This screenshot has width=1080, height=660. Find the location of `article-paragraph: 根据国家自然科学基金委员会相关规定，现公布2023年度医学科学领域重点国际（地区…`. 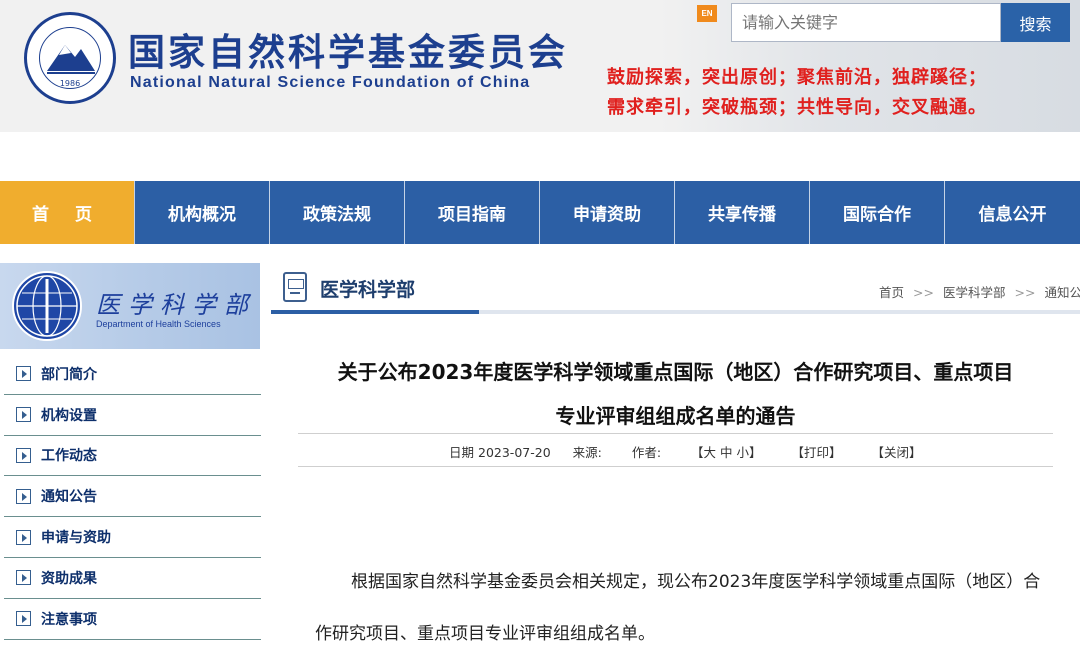

article-paragraph: 根据国家自然科学基金委员会相关规定，现公布2023年度医学科学领域重点国际（地区… is located at coordinates (678, 608).